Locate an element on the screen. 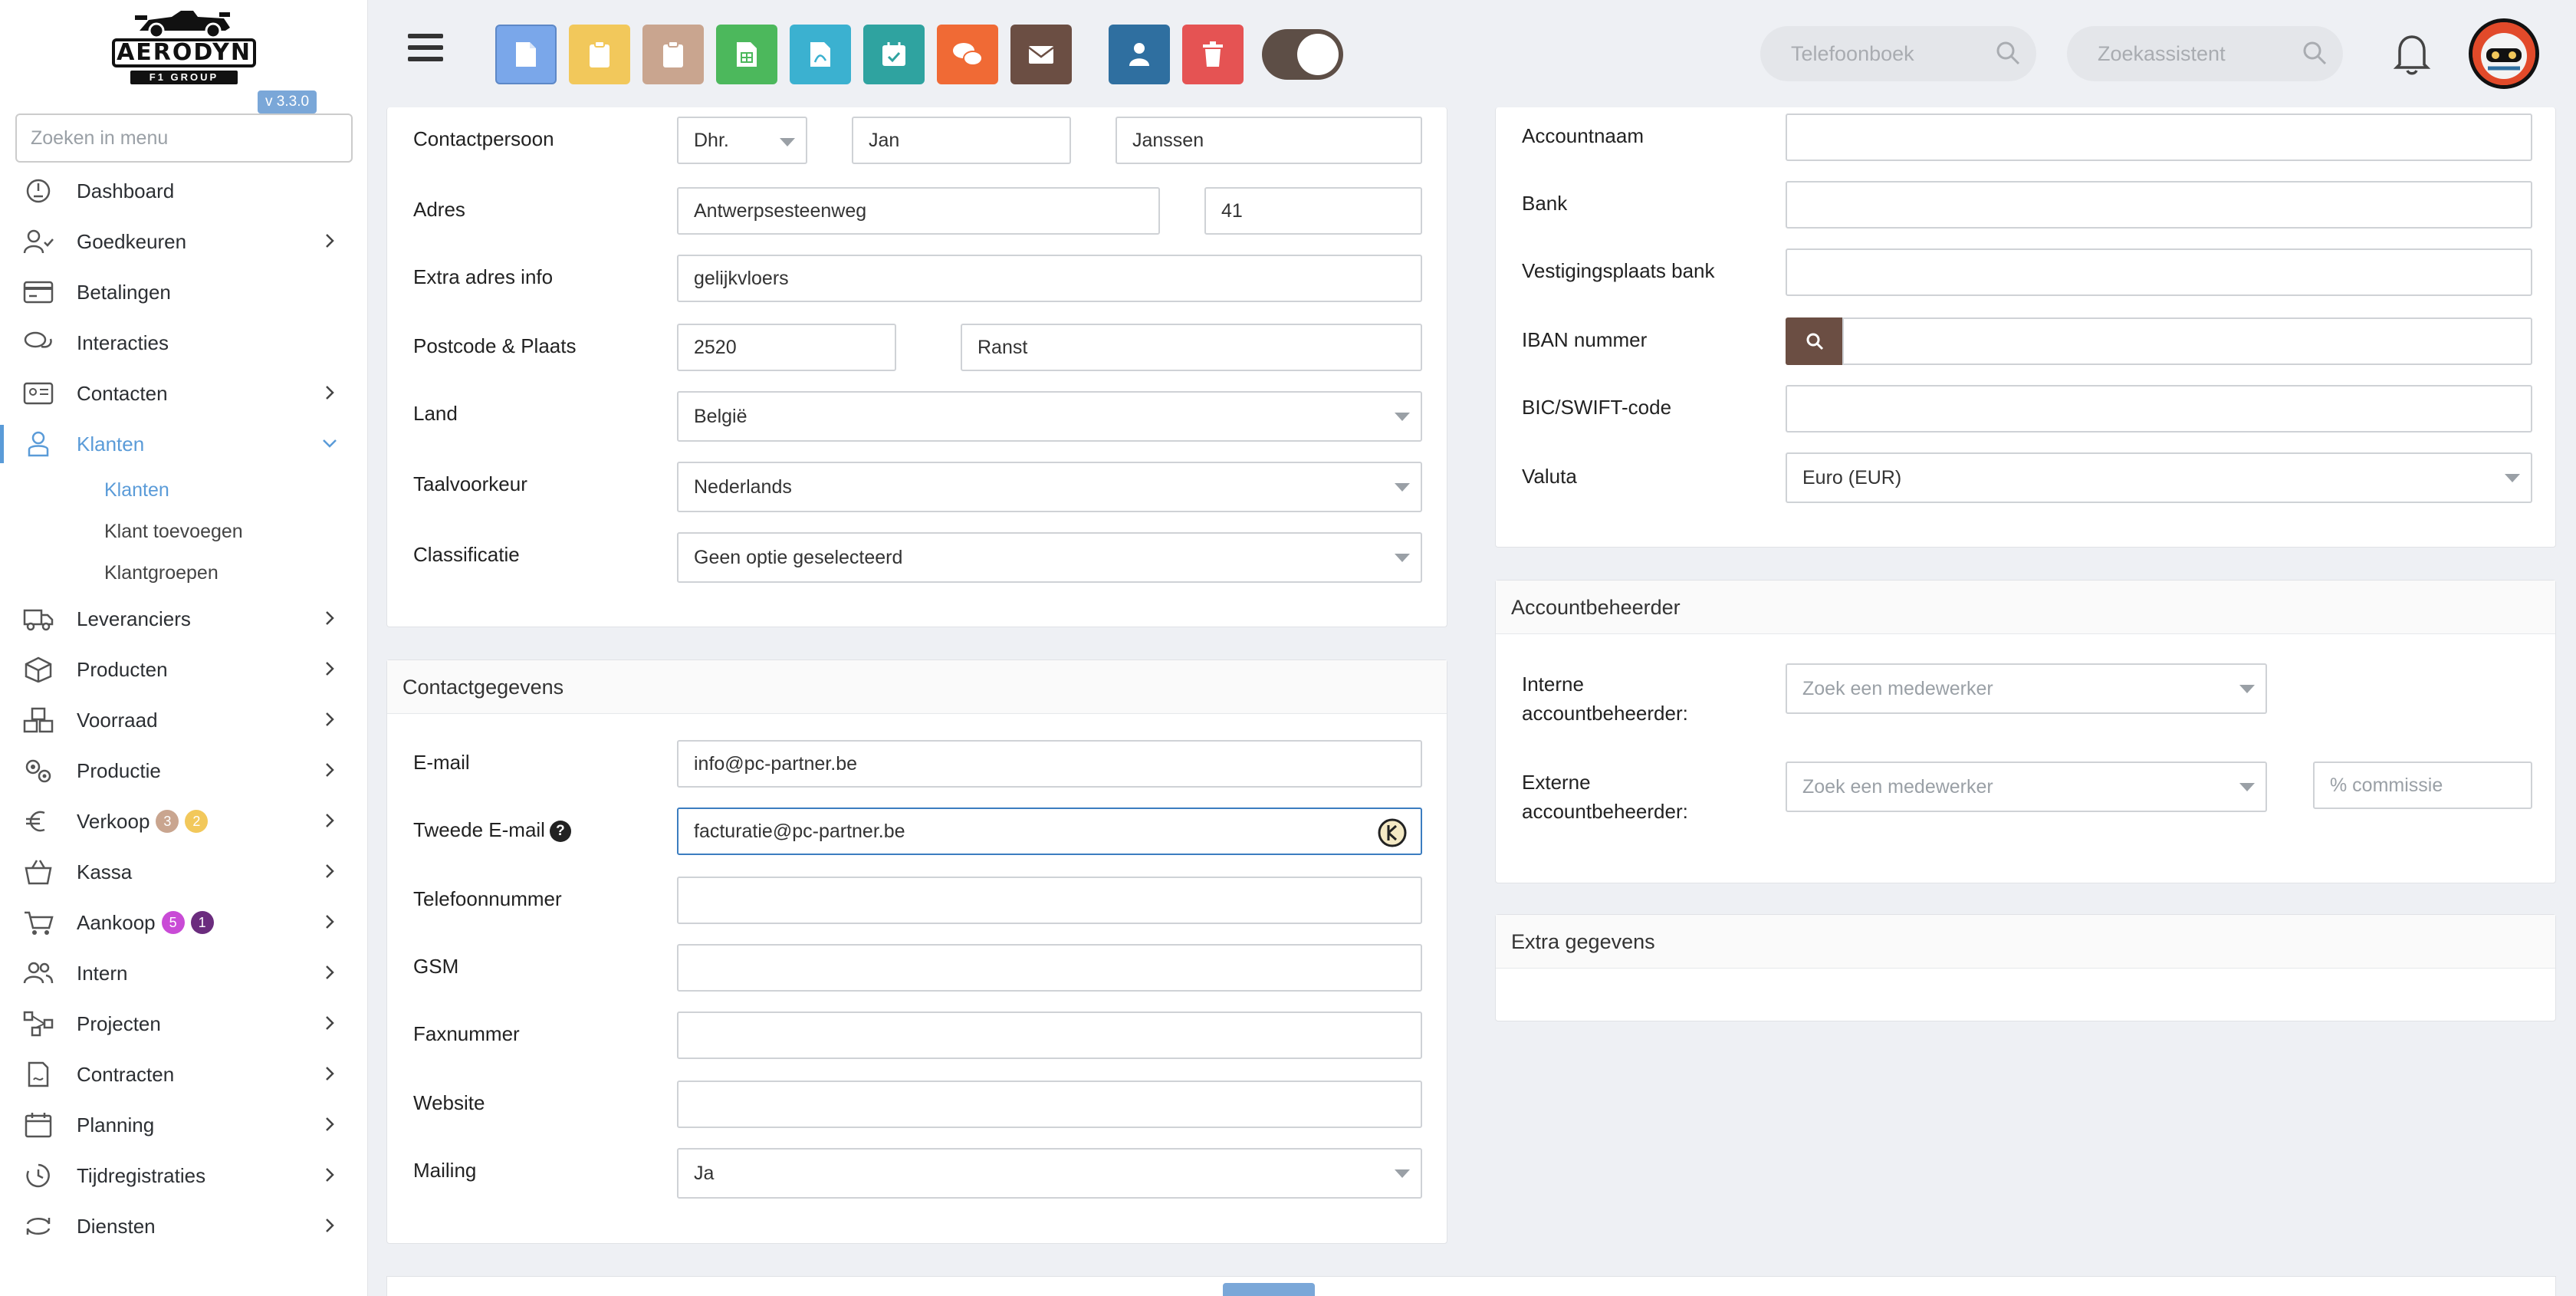  iban-search-button is located at coordinates (1815, 341).